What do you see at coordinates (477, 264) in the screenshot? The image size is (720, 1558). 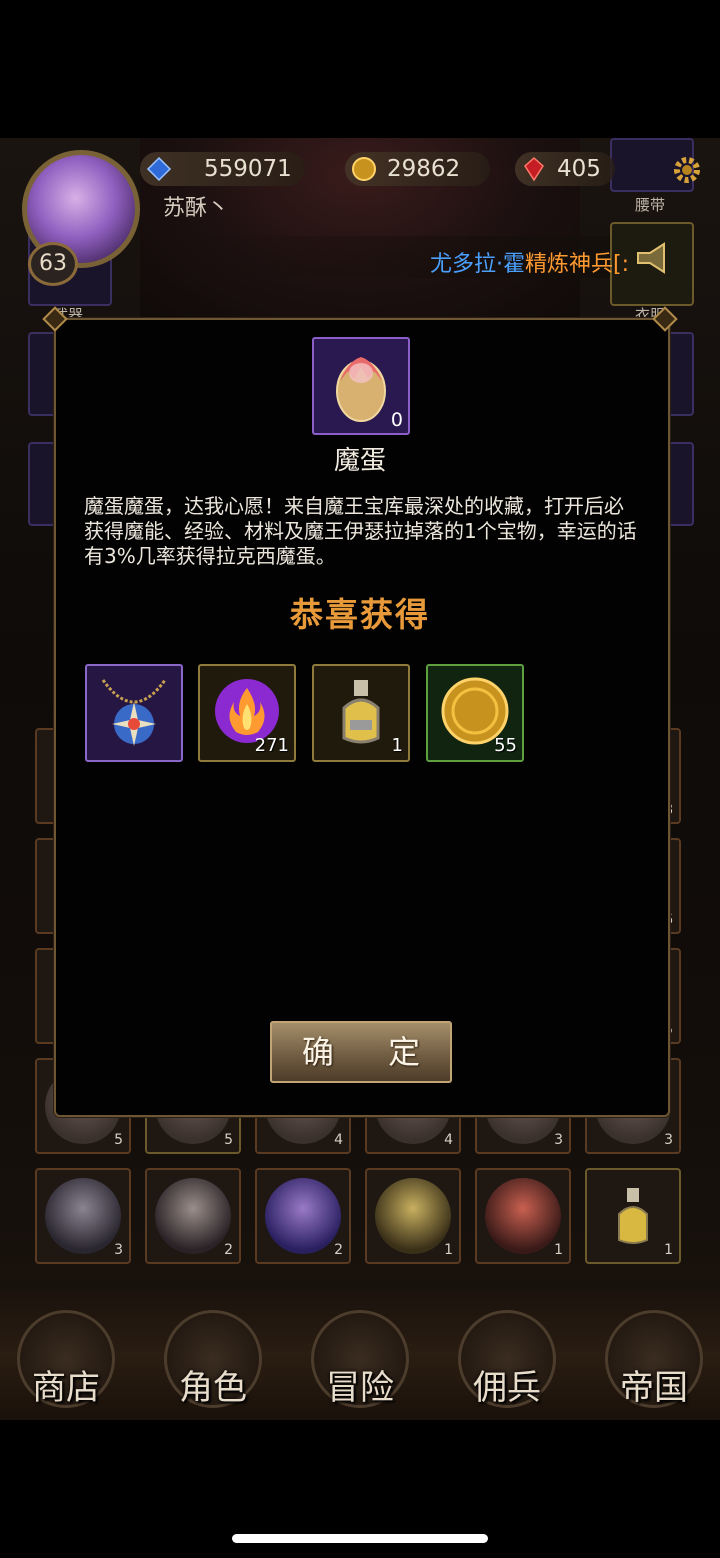 I see `news-player-name: 尤多拉·霍` at bounding box center [477, 264].